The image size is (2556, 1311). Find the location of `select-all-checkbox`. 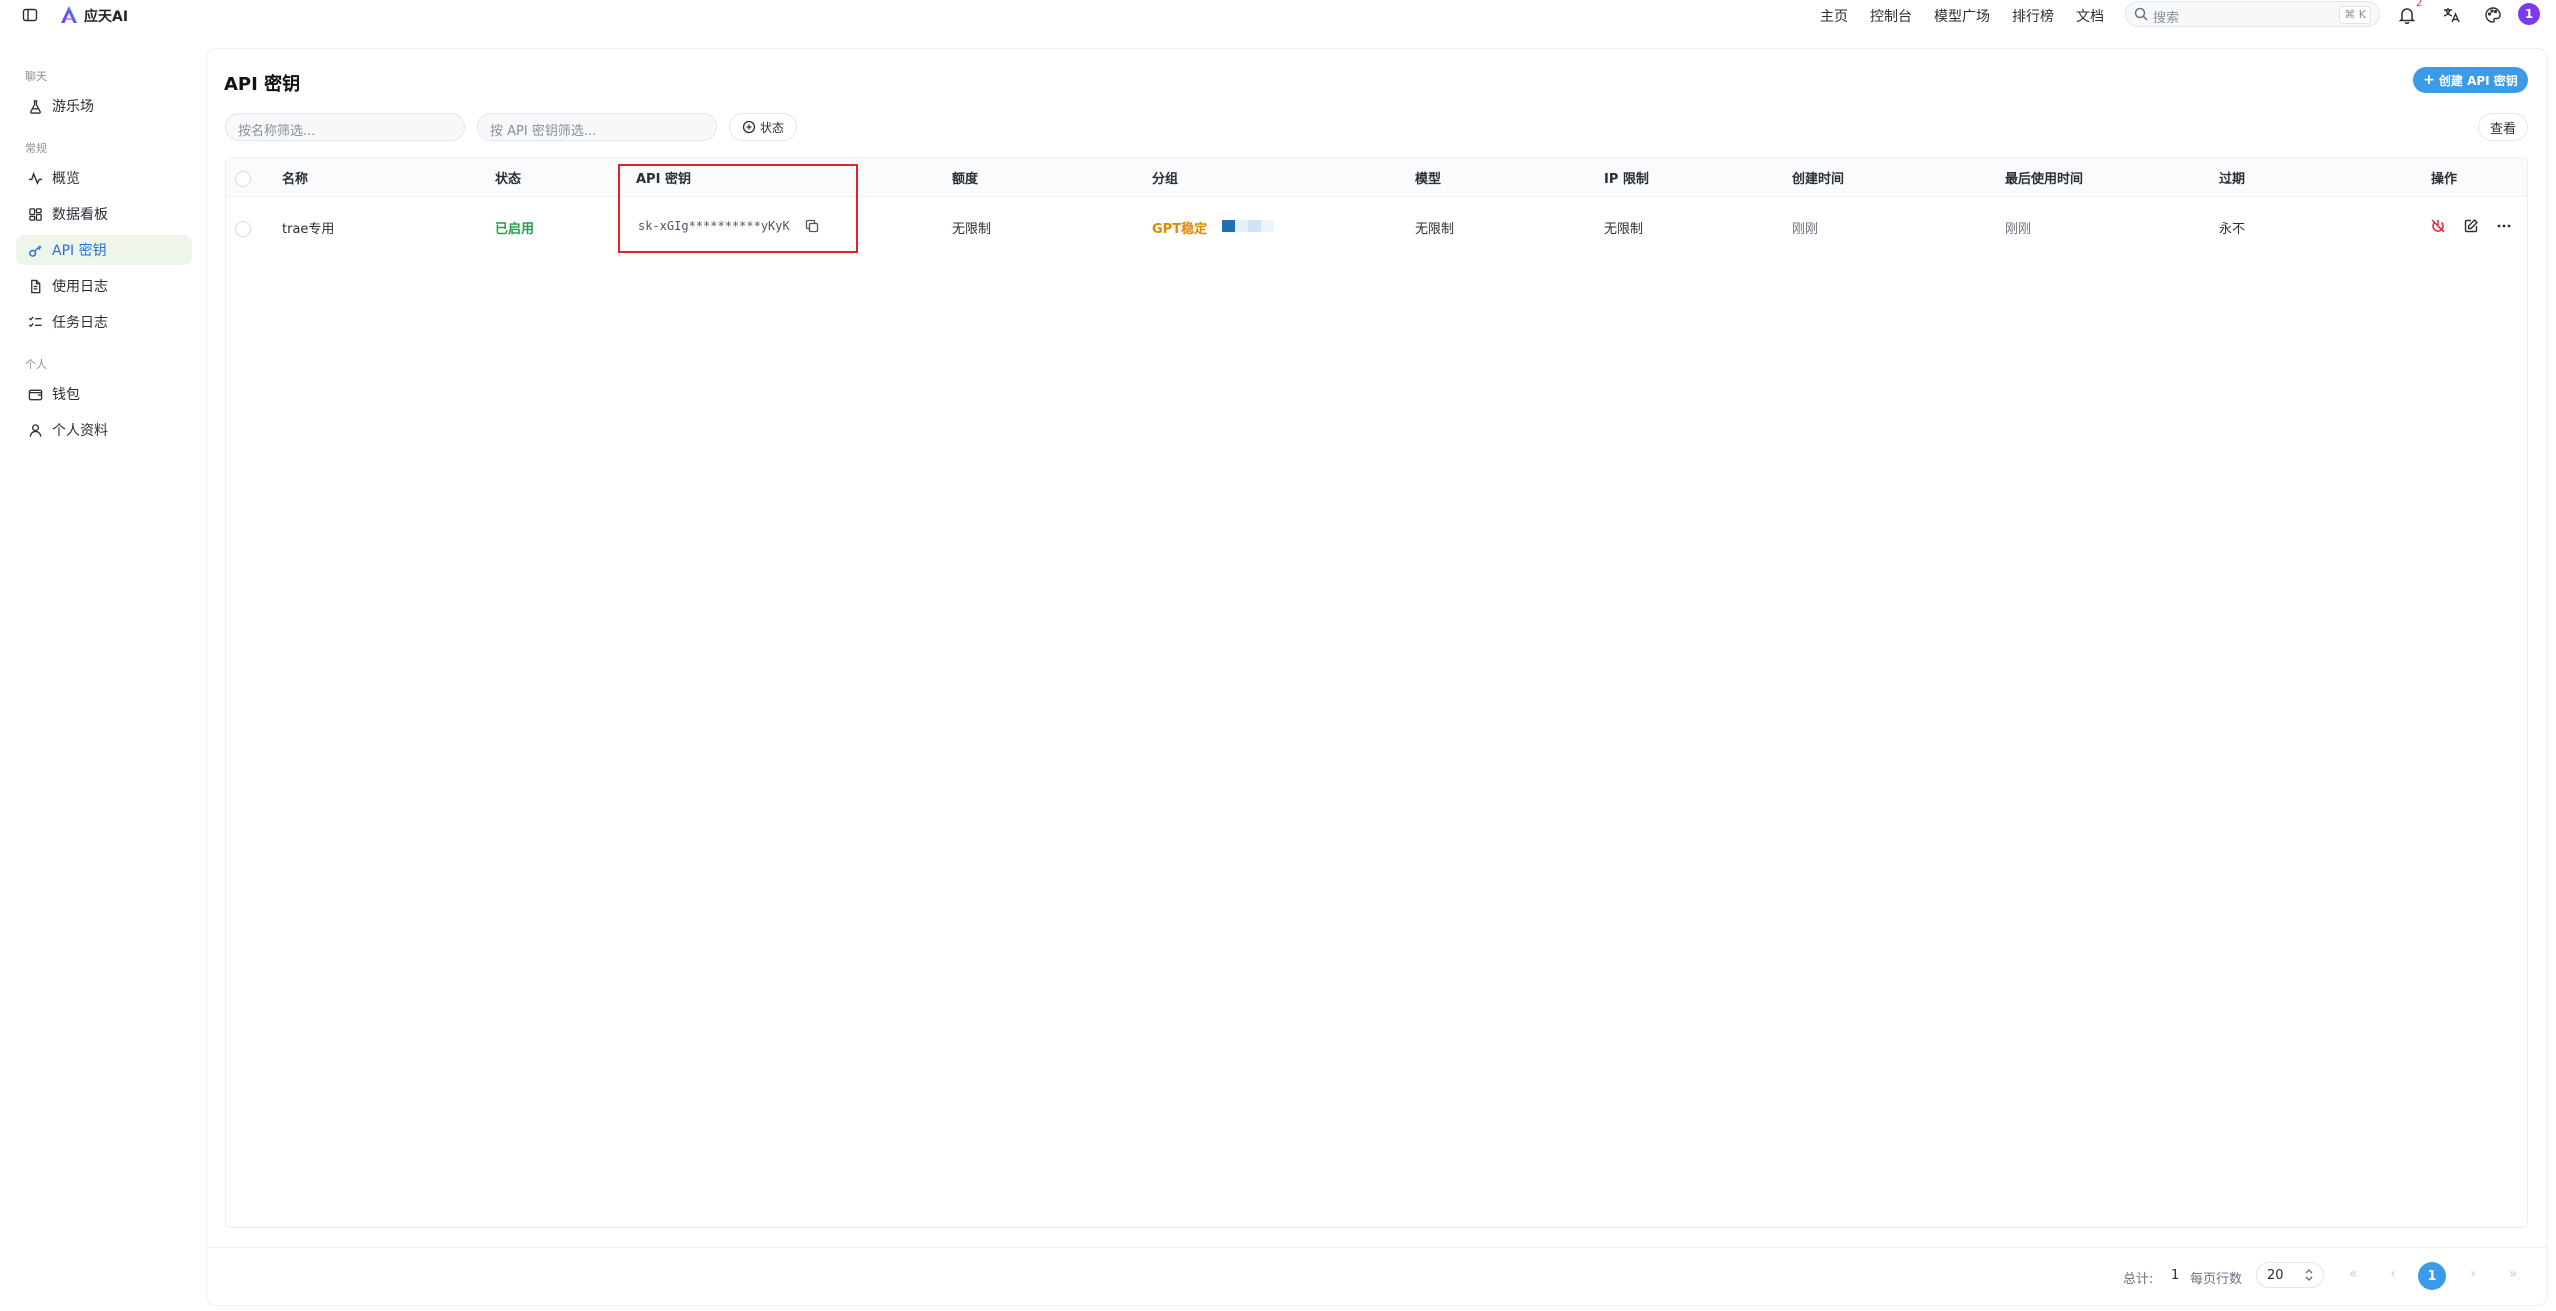

select-all-checkbox is located at coordinates (243, 179).